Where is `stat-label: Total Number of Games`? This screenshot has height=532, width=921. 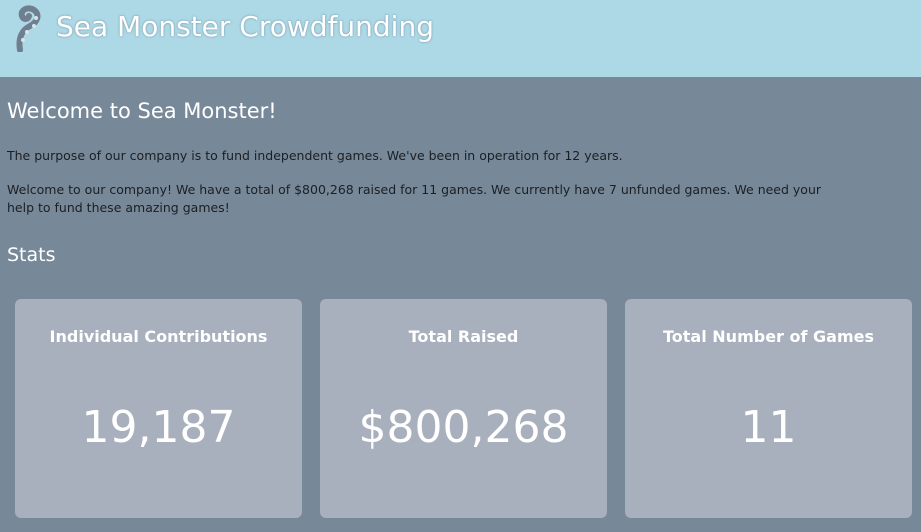
stat-label: Total Number of Games is located at coordinates (768, 336).